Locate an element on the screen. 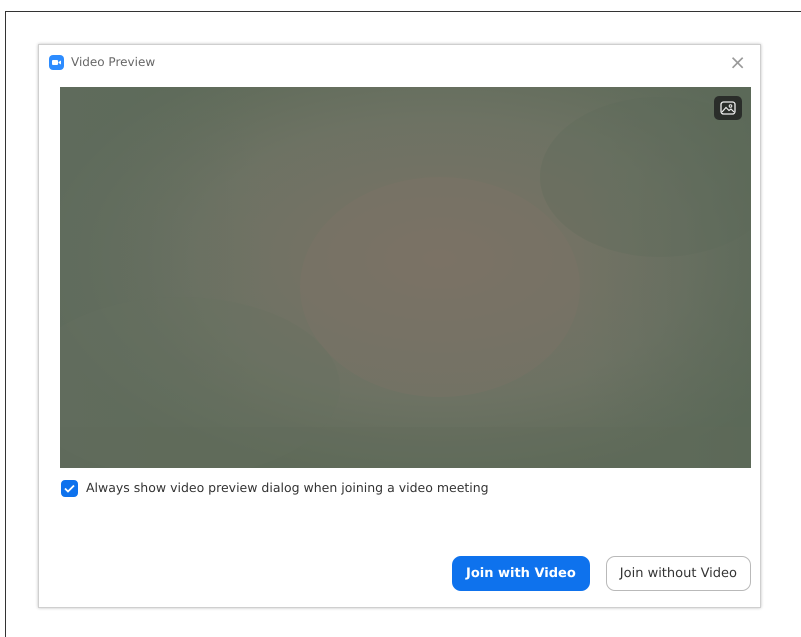 The image size is (801, 637). close-button: × is located at coordinates (737, 62).